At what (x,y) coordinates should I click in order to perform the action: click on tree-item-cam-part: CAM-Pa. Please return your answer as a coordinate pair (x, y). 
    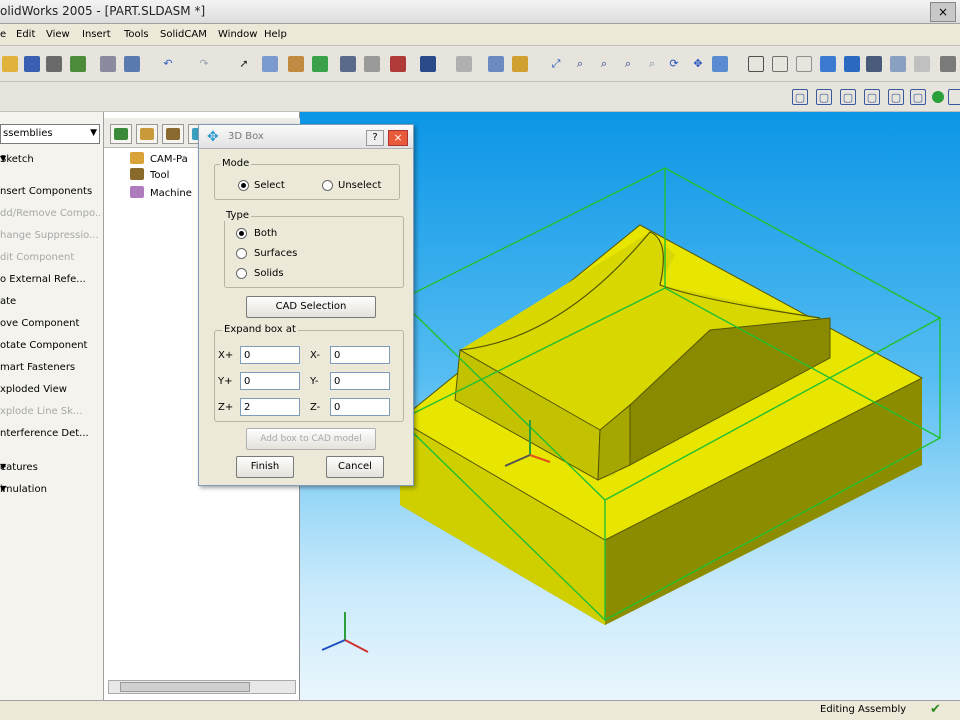
    Looking at the image, I should click on (159, 158).